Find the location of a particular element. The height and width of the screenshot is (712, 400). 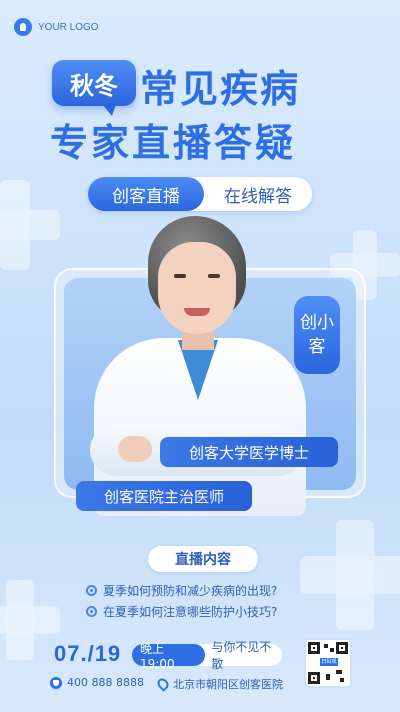

qr-label: 扫码观看 is located at coordinates (329, 665).